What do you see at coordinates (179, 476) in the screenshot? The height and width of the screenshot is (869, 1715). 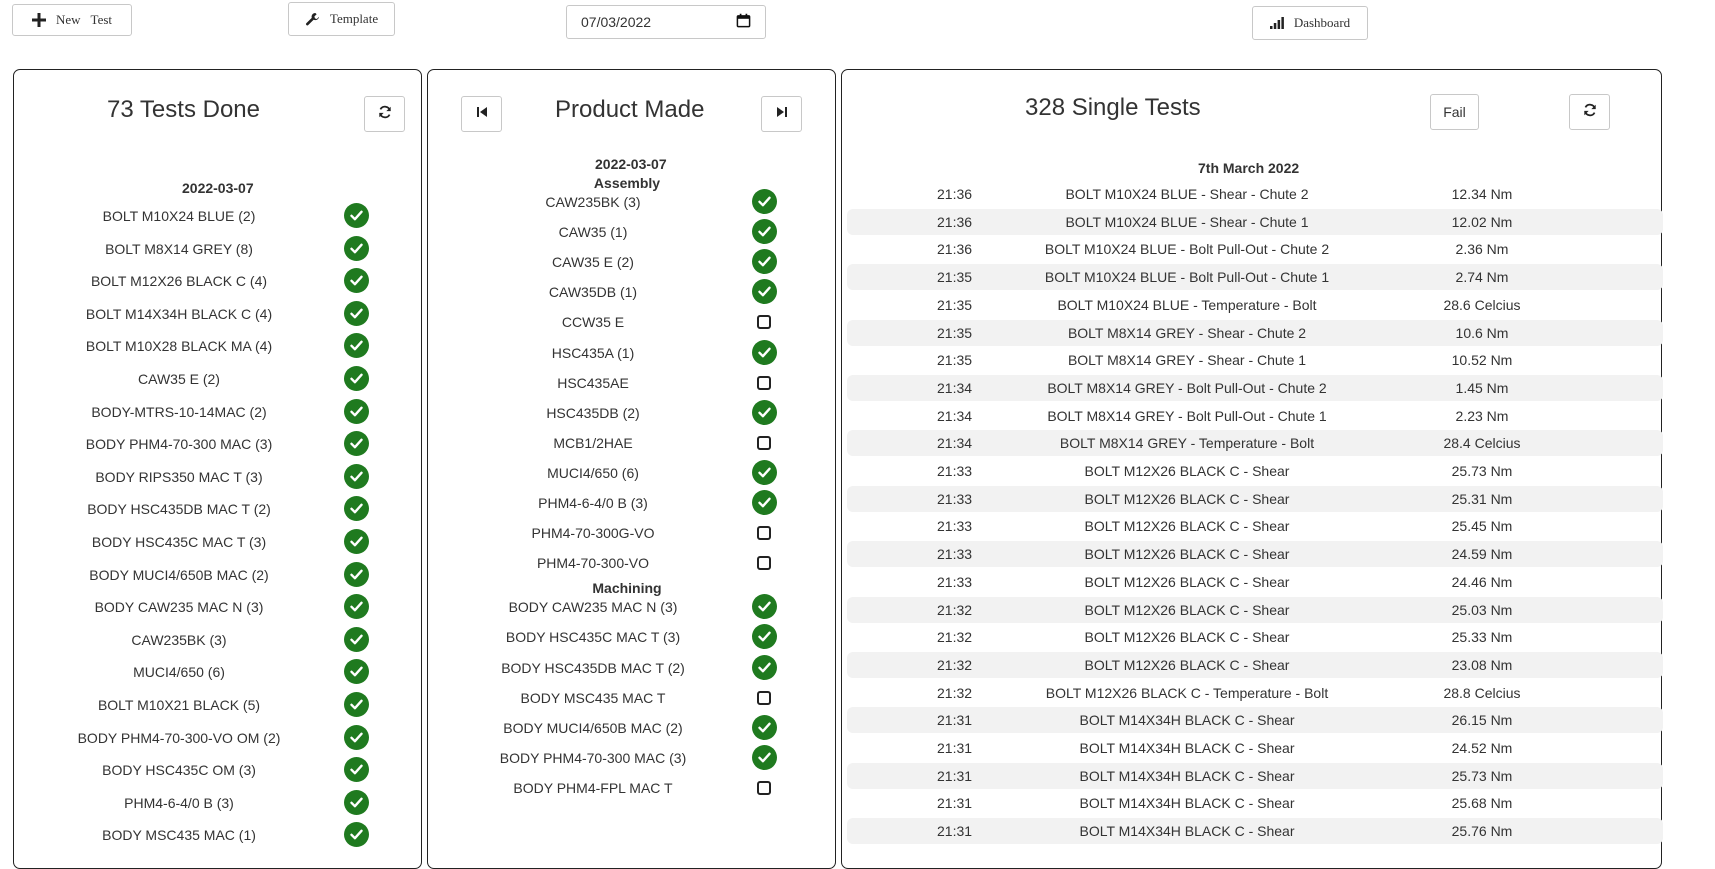 I see `item-label: BODY RIPS350 MAC T (3)` at bounding box center [179, 476].